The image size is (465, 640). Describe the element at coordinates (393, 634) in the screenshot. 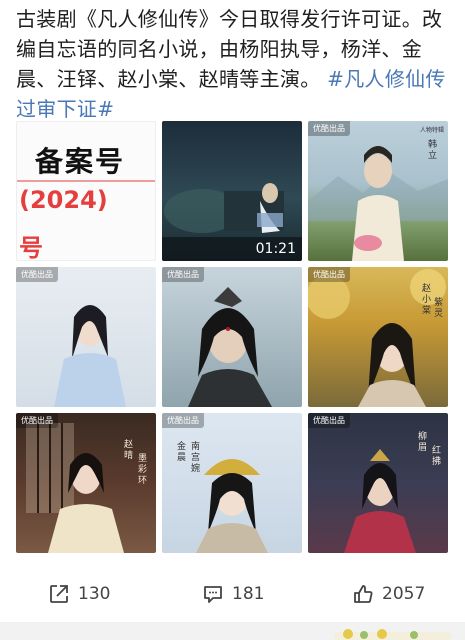

I see `decoration-icon` at that location.